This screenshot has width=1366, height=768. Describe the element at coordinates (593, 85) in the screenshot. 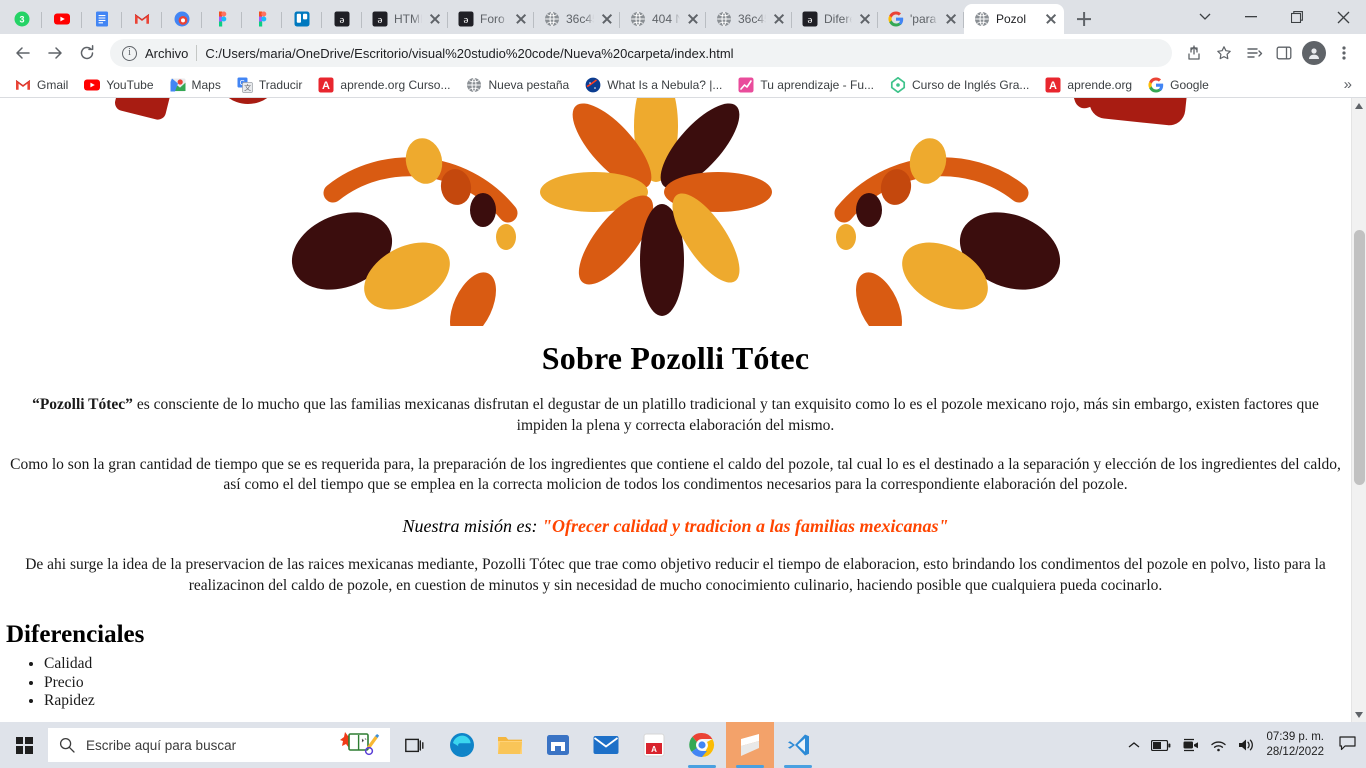

I see `nasa-icon` at that location.